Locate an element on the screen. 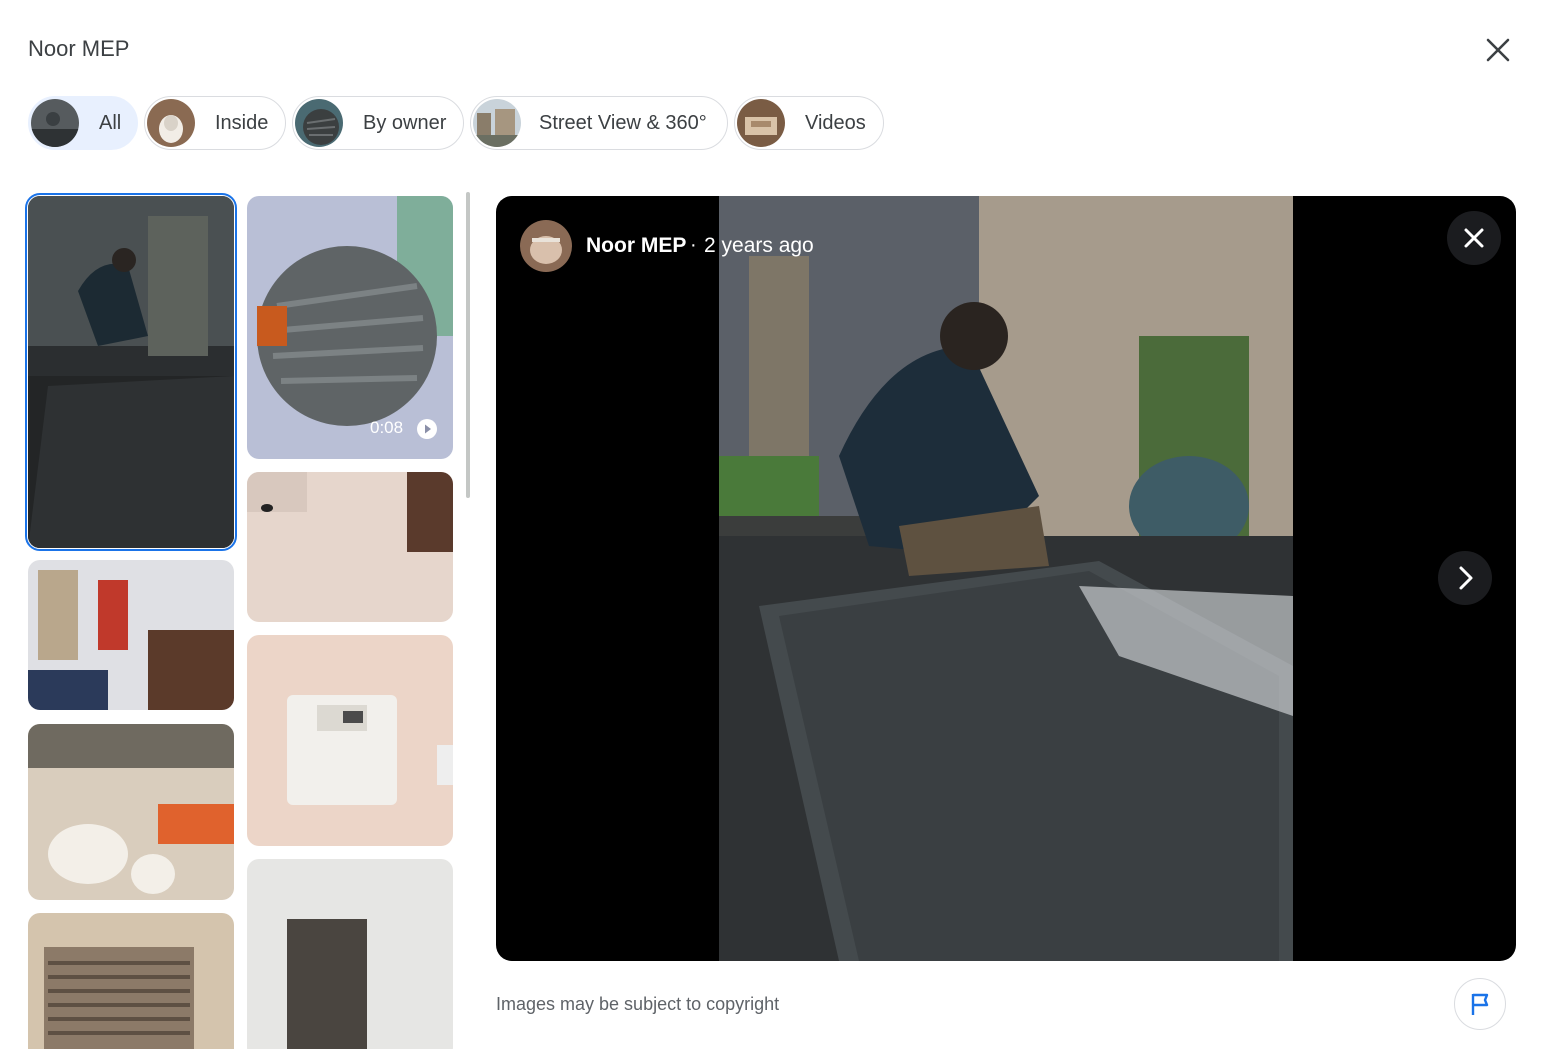  chip-label: Videos is located at coordinates (835, 123).